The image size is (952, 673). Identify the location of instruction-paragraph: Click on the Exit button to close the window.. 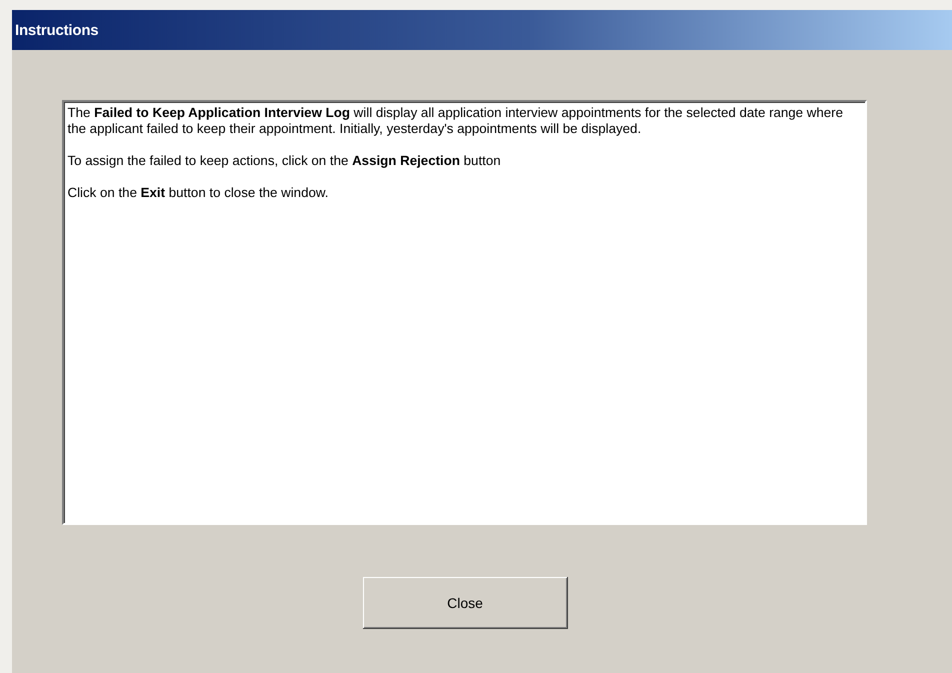
(199, 193).